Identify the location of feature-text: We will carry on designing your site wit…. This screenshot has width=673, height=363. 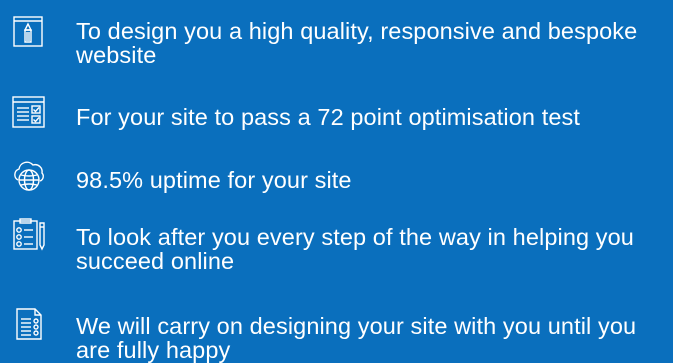
(356, 338).